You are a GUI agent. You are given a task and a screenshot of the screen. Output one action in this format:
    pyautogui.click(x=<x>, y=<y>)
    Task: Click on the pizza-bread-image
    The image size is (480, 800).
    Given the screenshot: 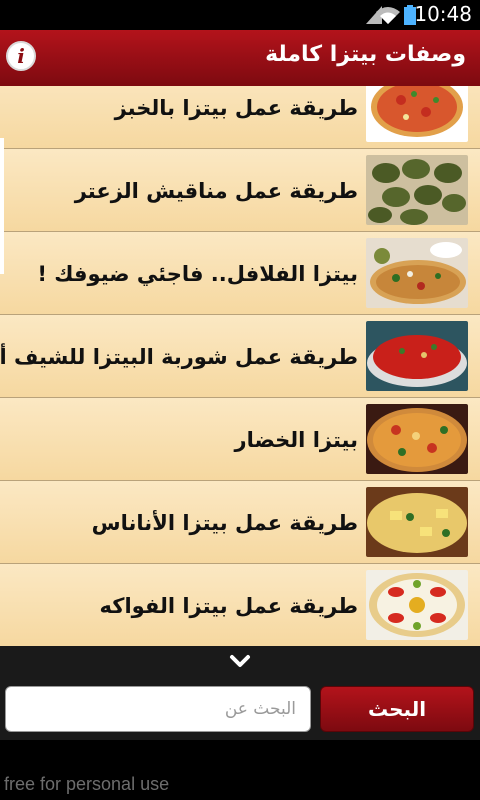 What is the action you would take?
    pyautogui.click(x=417, y=114)
    